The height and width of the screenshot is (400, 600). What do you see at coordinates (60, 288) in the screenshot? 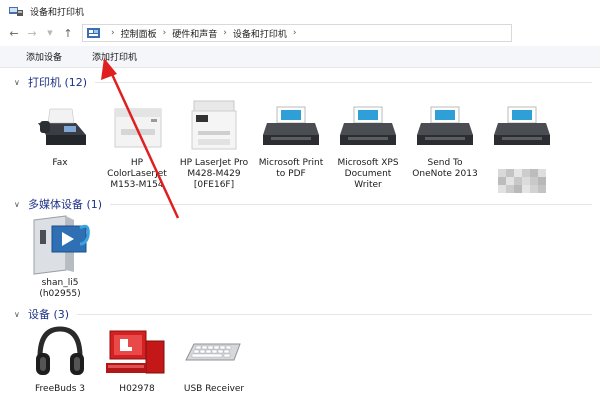
I see `device-label: shan_li5 (h02955)` at bounding box center [60, 288].